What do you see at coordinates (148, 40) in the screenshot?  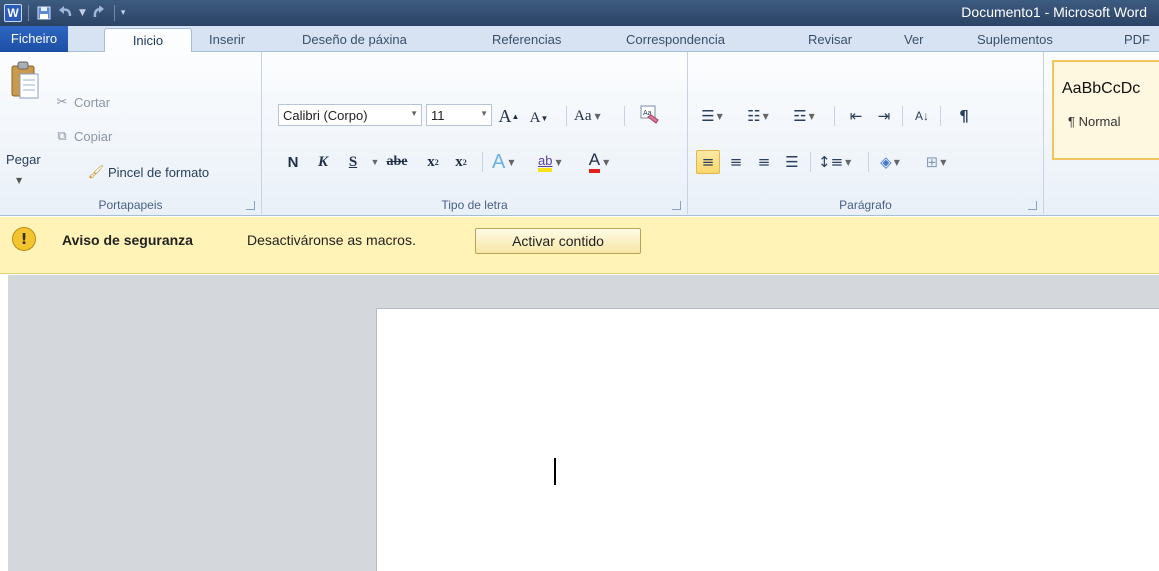 I see `tab-inicio: Inicio` at bounding box center [148, 40].